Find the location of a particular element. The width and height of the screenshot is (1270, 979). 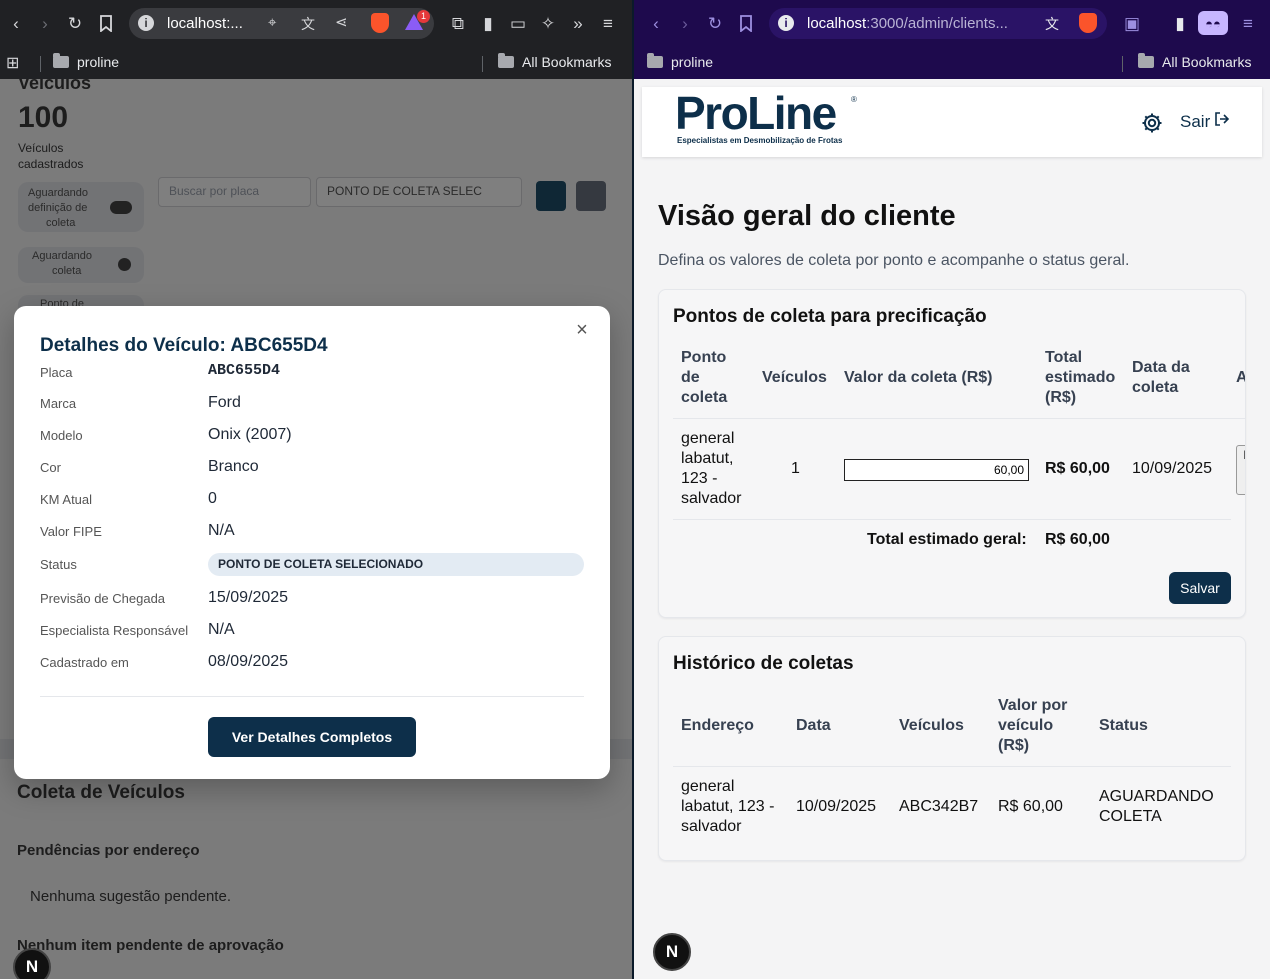

col-header-valor: Valor da coleta (R$) is located at coordinates (918, 377).